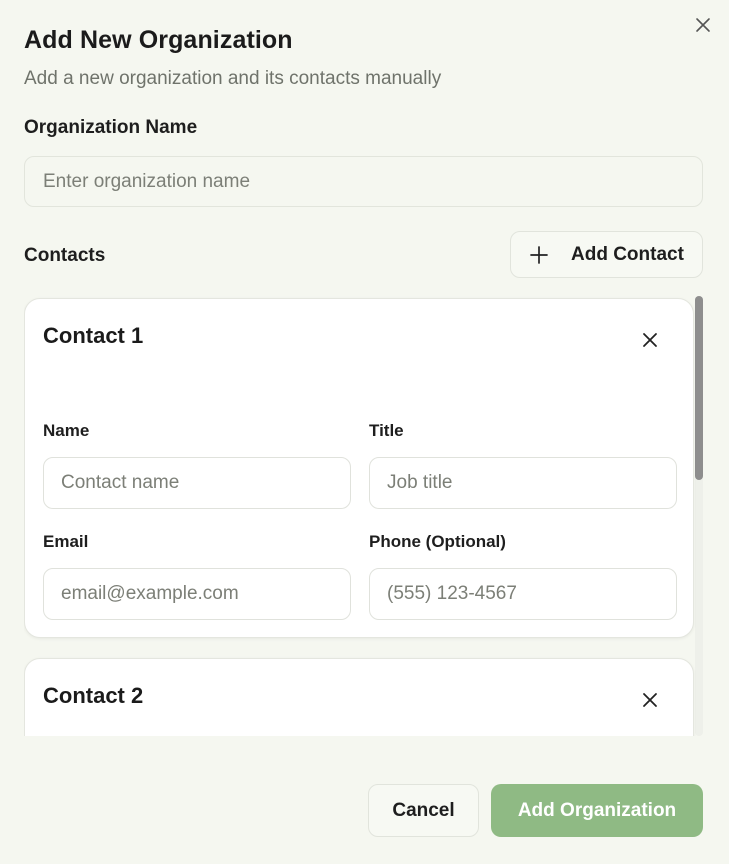 The width and height of the screenshot is (729, 864). I want to click on contact-card-title: Contact 2, so click(93, 695).